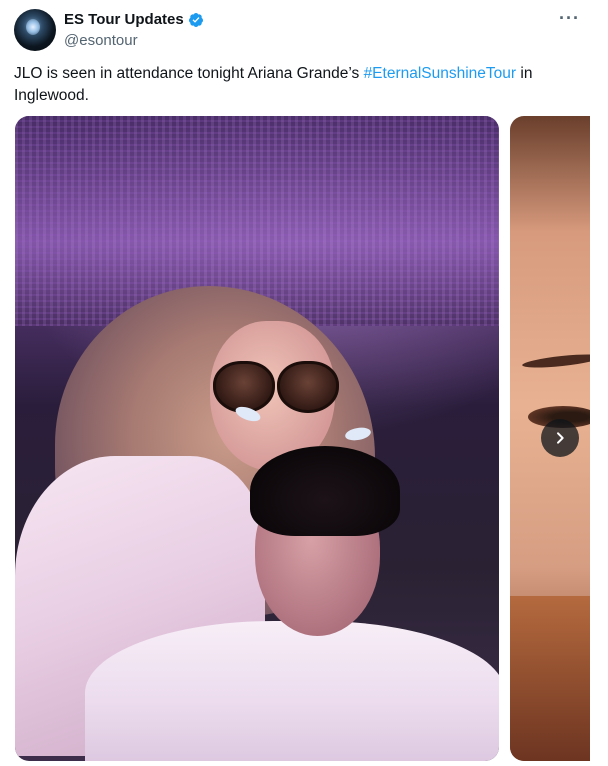 Image resolution: width=608 pixels, height=766 pixels. What do you see at coordinates (440, 73) in the screenshot?
I see `hashtag-link: #EternalSunshineTour` at bounding box center [440, 73].